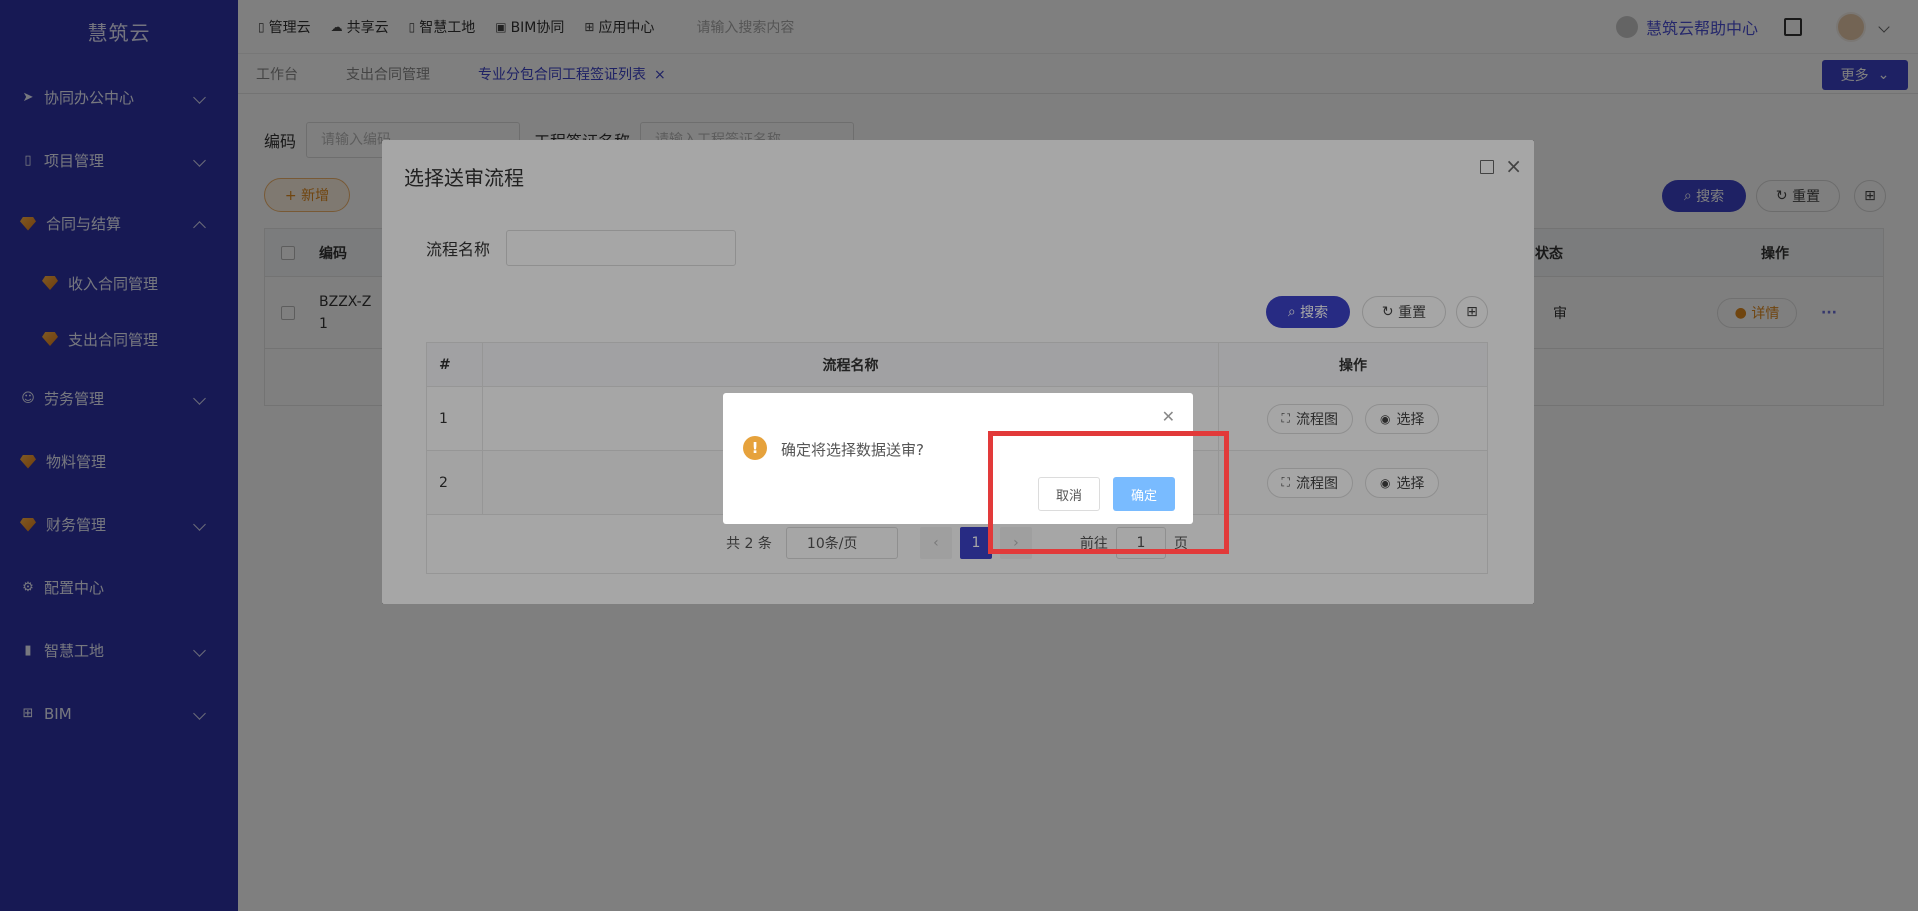 Image resolution: width=1918 pixels, height=911 pixels. I want to click on confirm-message: 确定将选择数据送审?, so click(852, 450).